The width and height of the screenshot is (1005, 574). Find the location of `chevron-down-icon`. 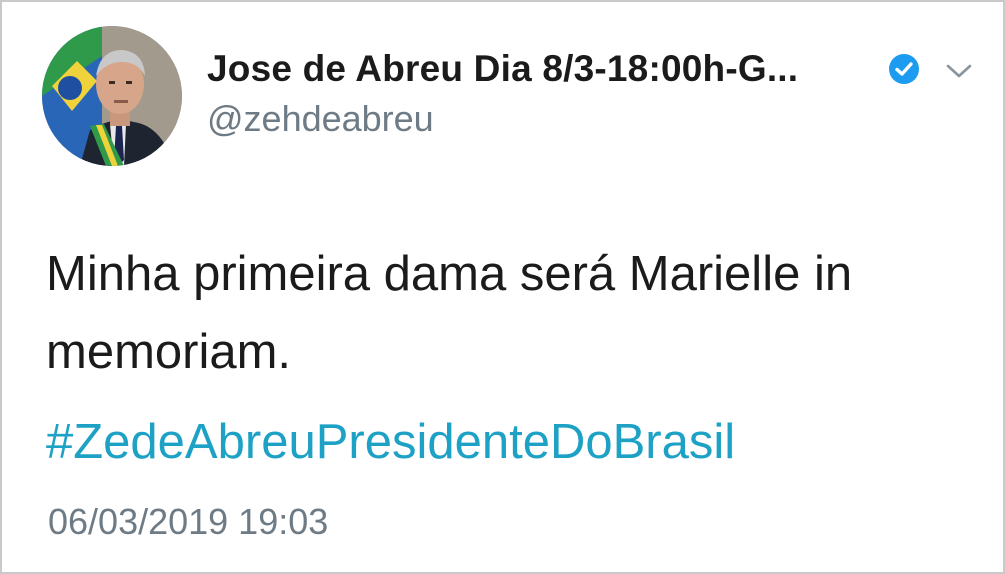

chevron-down-icon is located at coordinates (959, 71).